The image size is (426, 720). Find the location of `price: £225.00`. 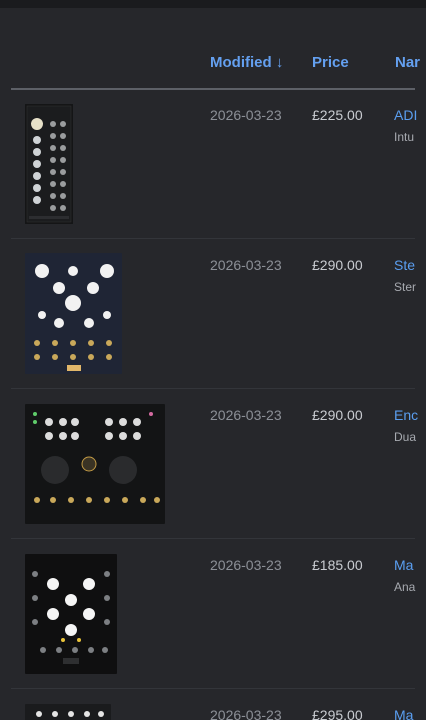

price: £225.00 is located at coordinates (337, 115).